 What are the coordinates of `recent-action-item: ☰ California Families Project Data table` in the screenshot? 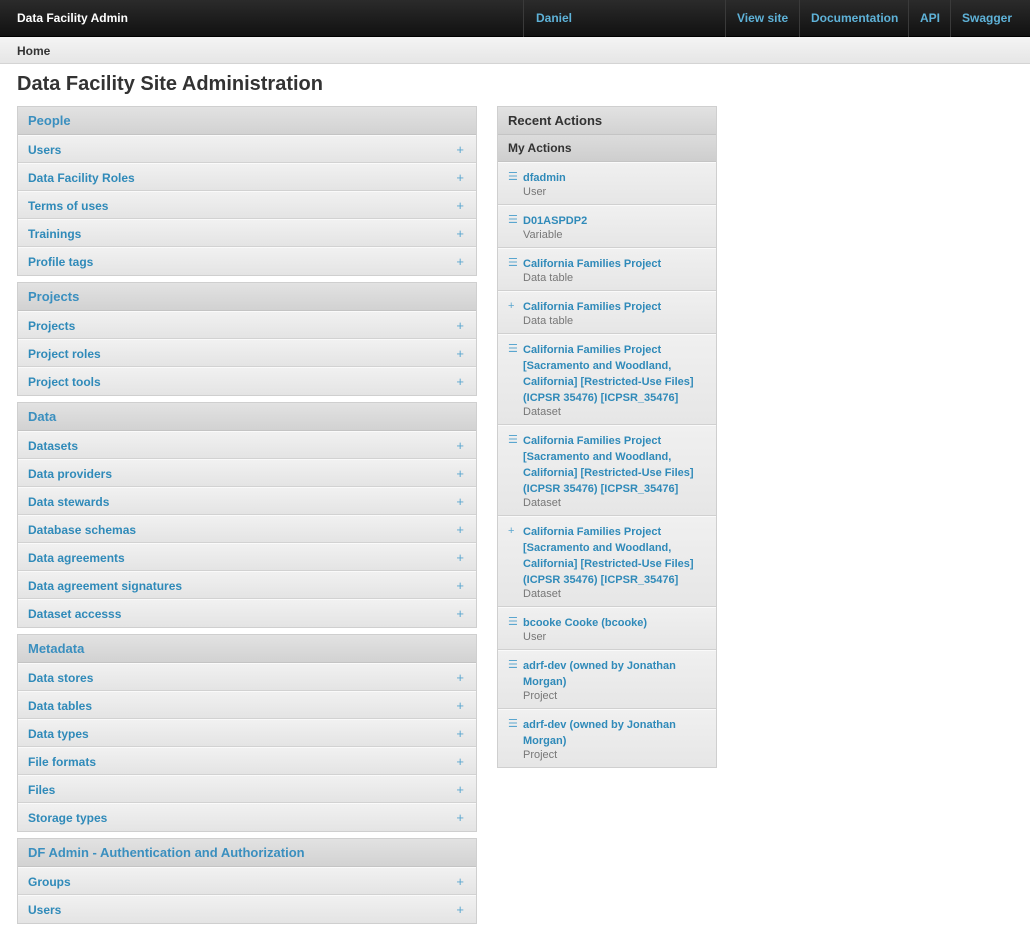 It's located at (607, 269).